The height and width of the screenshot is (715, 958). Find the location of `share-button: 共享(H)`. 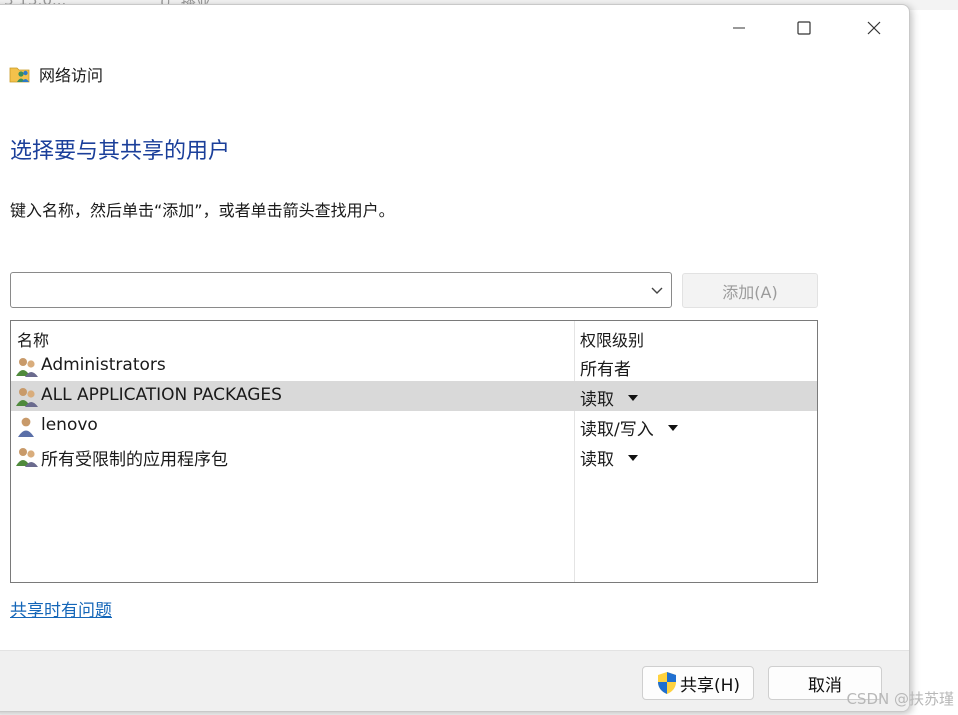

share-button: 共享(H) is located at coordinates (698, 683).